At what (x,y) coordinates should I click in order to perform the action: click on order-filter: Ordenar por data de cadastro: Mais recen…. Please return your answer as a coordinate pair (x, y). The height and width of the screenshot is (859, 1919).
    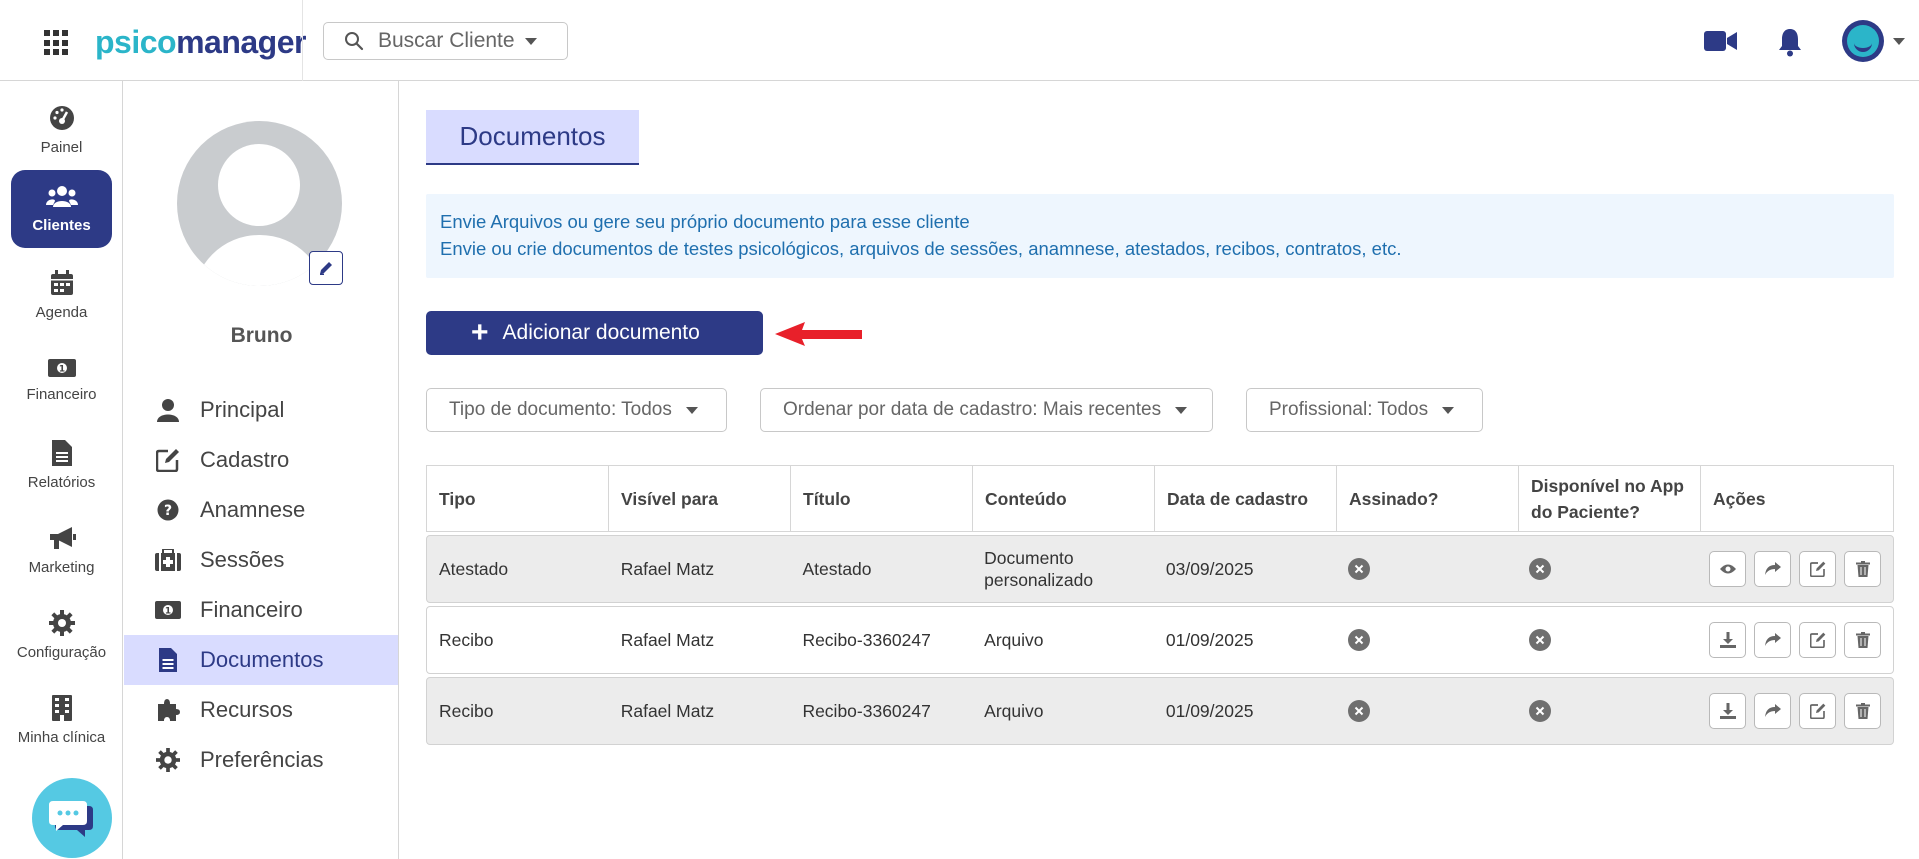
    Looking at the image, I should click on (986, 410).